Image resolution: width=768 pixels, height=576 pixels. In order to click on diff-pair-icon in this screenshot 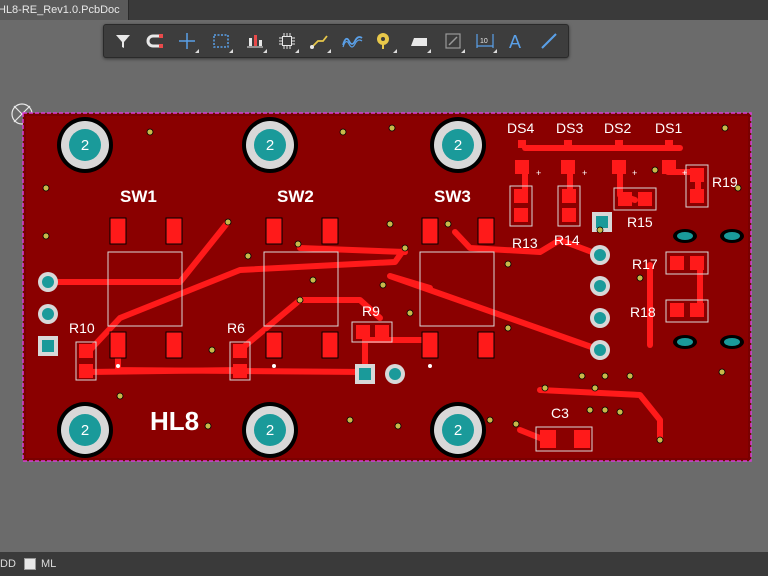, I will do `click(352, 42)`.